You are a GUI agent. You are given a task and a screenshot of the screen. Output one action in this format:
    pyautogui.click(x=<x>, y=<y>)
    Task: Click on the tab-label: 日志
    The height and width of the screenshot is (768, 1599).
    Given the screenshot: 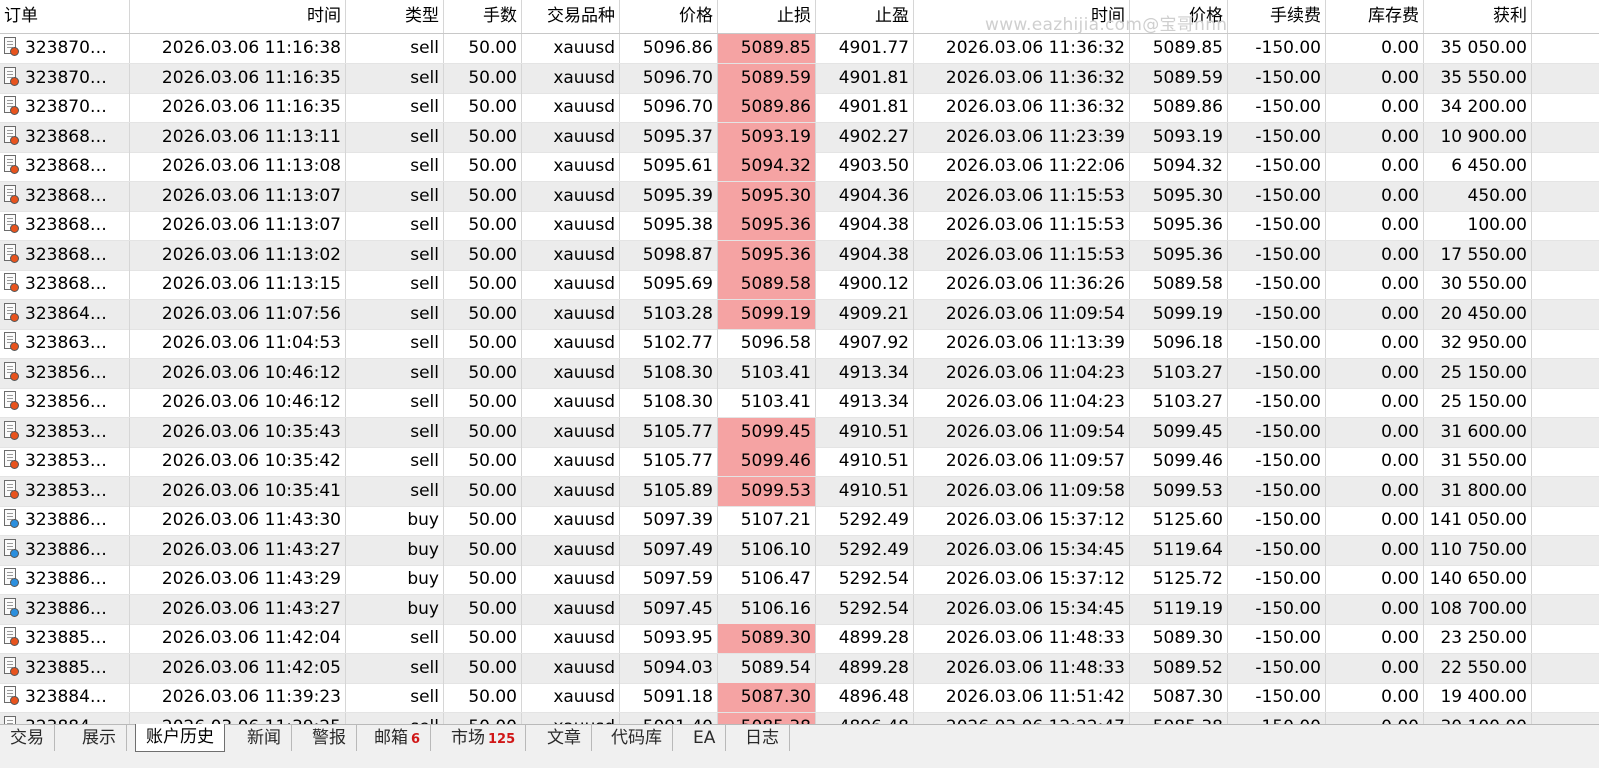 What is the action you would take?
    pyautogui.click(x=762, y=738)
    